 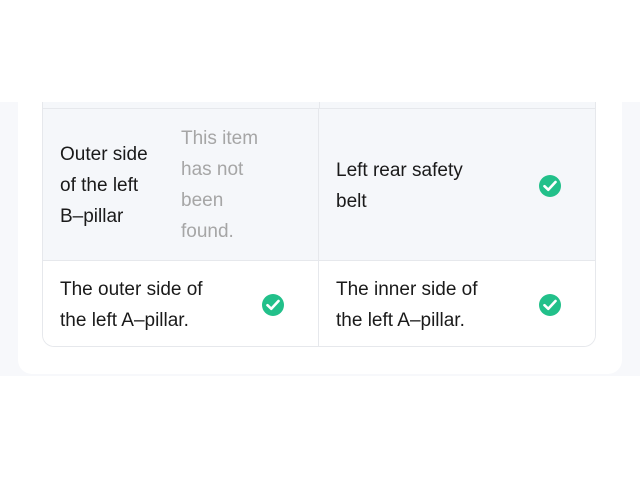 What do you see at coordinates (104, 154) in the screenshot?
I see `item-label-line: Outer side` at bounding box center [104, 154].